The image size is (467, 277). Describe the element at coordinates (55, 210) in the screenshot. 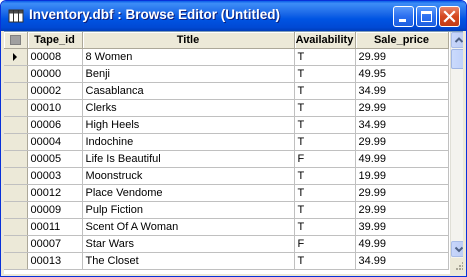

I see `cell-tape-id: 00009` at that location.